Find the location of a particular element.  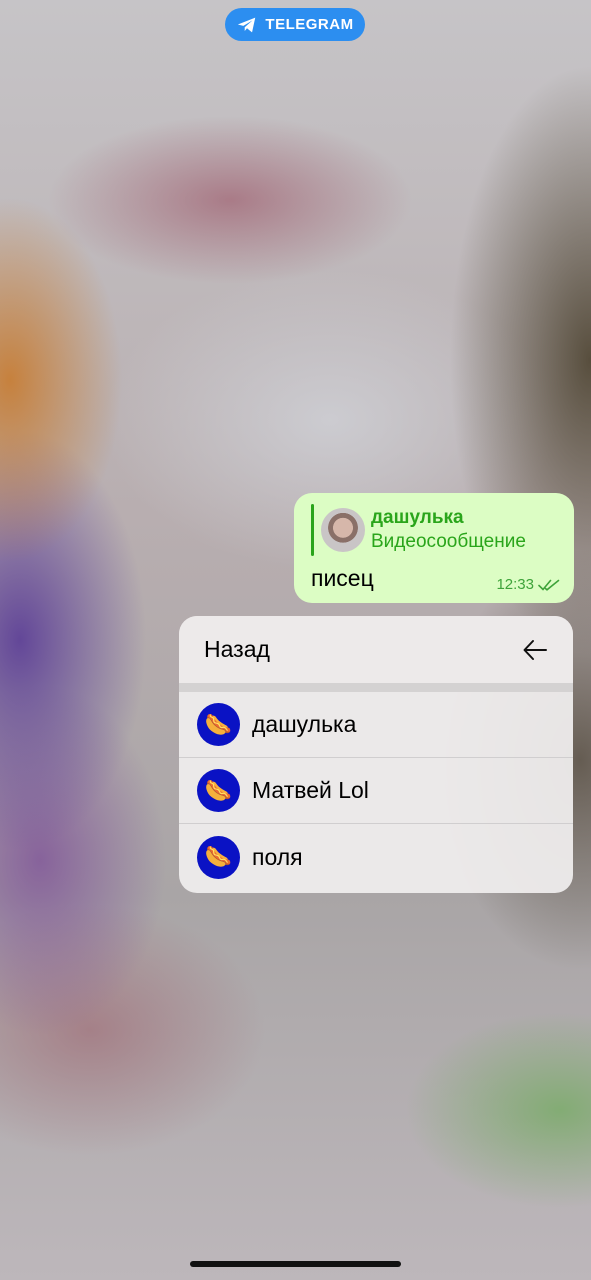

reply-preview: дашулька Видеосообщение is located at coordinates (418, 530).